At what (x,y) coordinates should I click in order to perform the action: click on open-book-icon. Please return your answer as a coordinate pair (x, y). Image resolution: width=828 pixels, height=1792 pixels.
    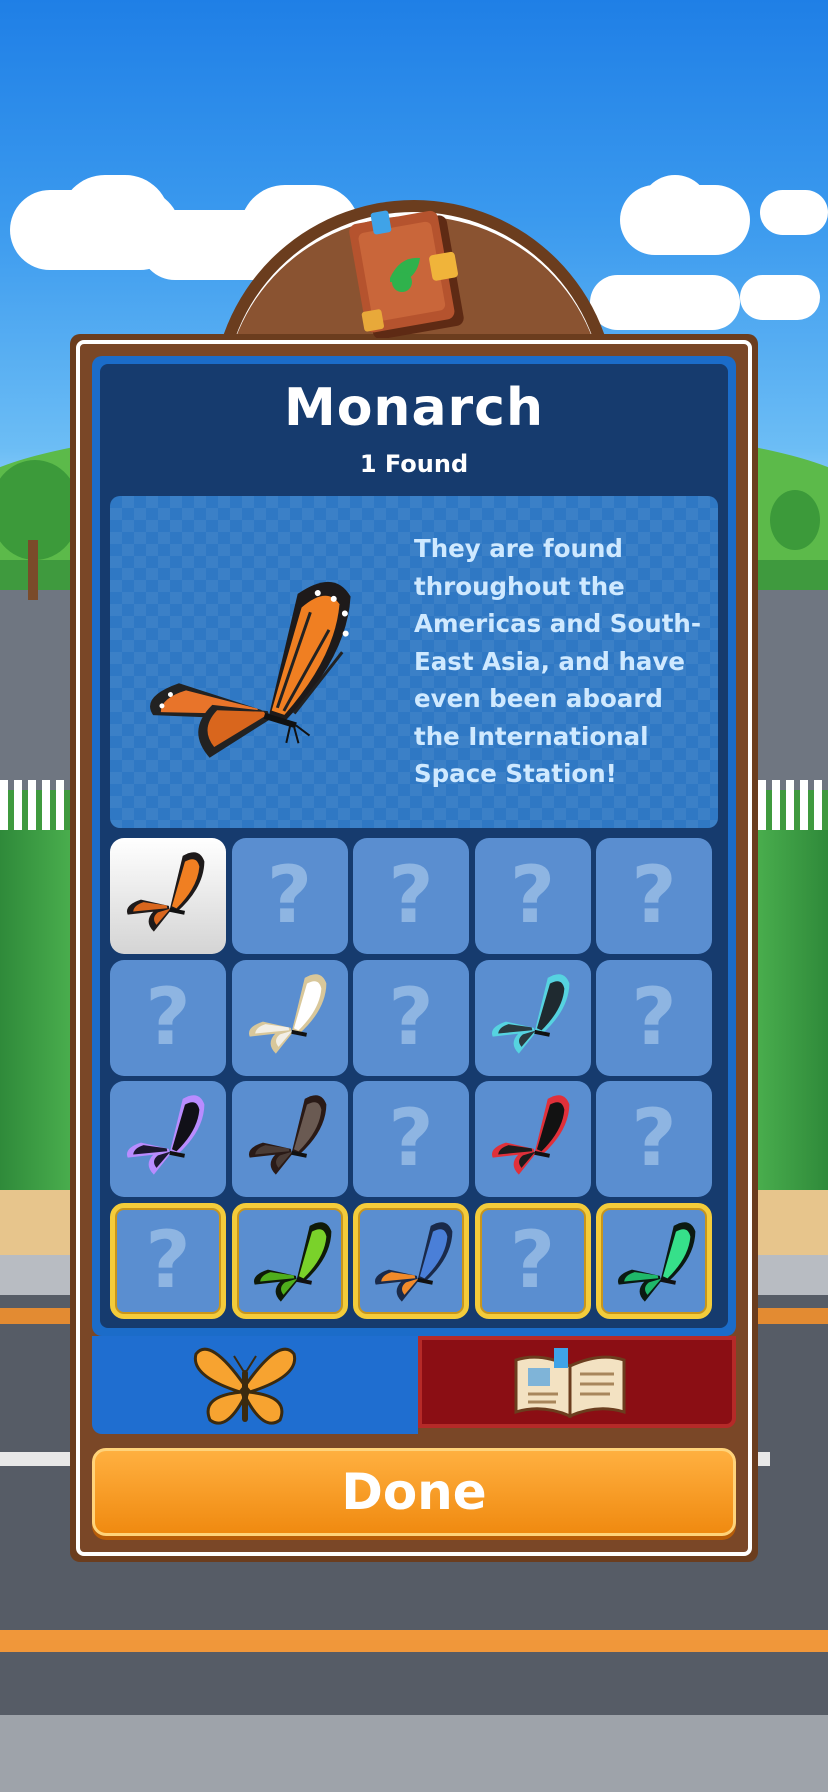
    Looking at the image, I should click on (570, 1383).